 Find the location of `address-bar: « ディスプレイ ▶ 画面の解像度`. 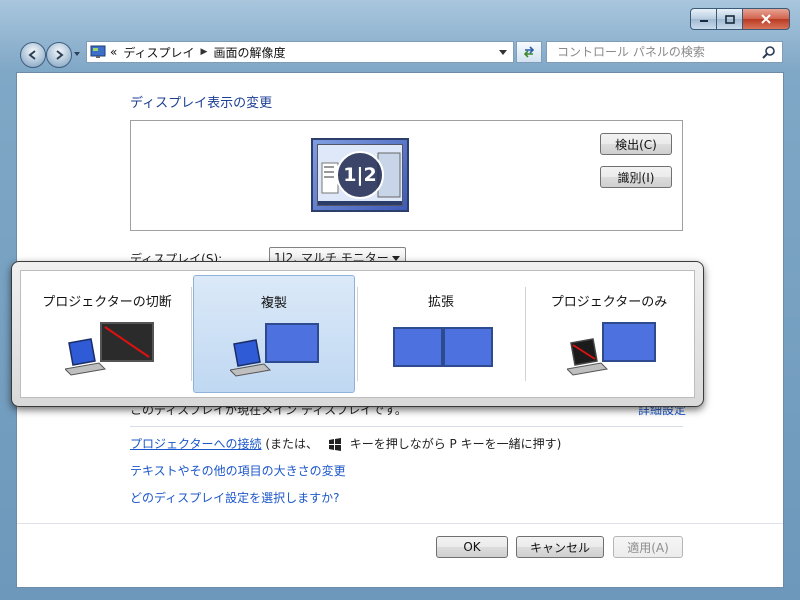

address-bar: « ディスプレイ ▶ 画面の解像度 is located at coordinates (300, 52).